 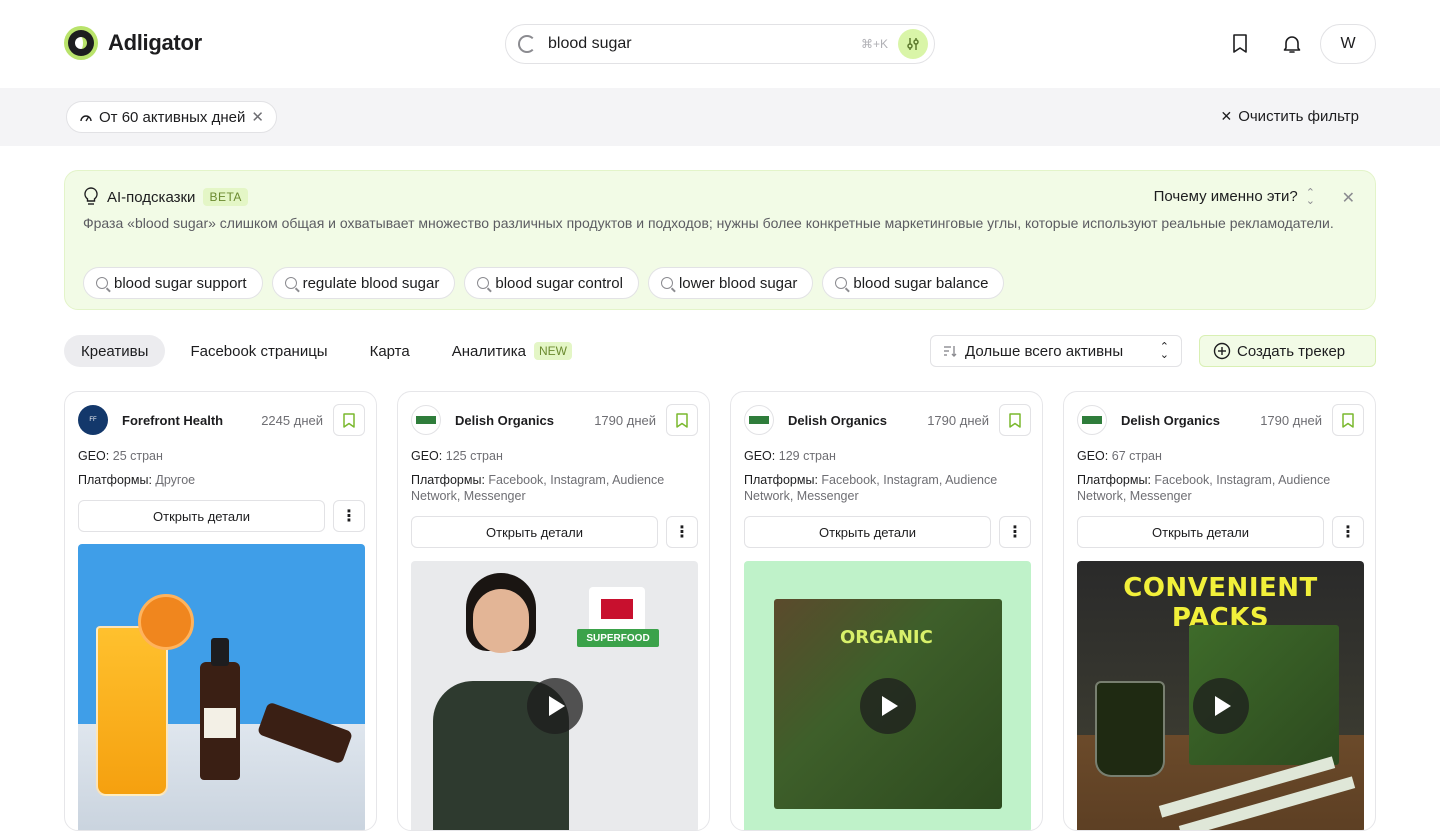 What do you see at coordinates (1298, 116) in the screenshot?
I see `clear-filter-label: Очистить фильтр` at bounding box center [1298, 116].